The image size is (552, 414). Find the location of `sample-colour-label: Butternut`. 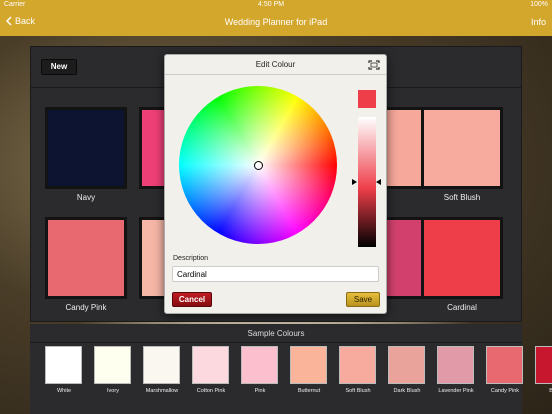

sample-colour-label: Butternut is located at coordinates (309, 391).